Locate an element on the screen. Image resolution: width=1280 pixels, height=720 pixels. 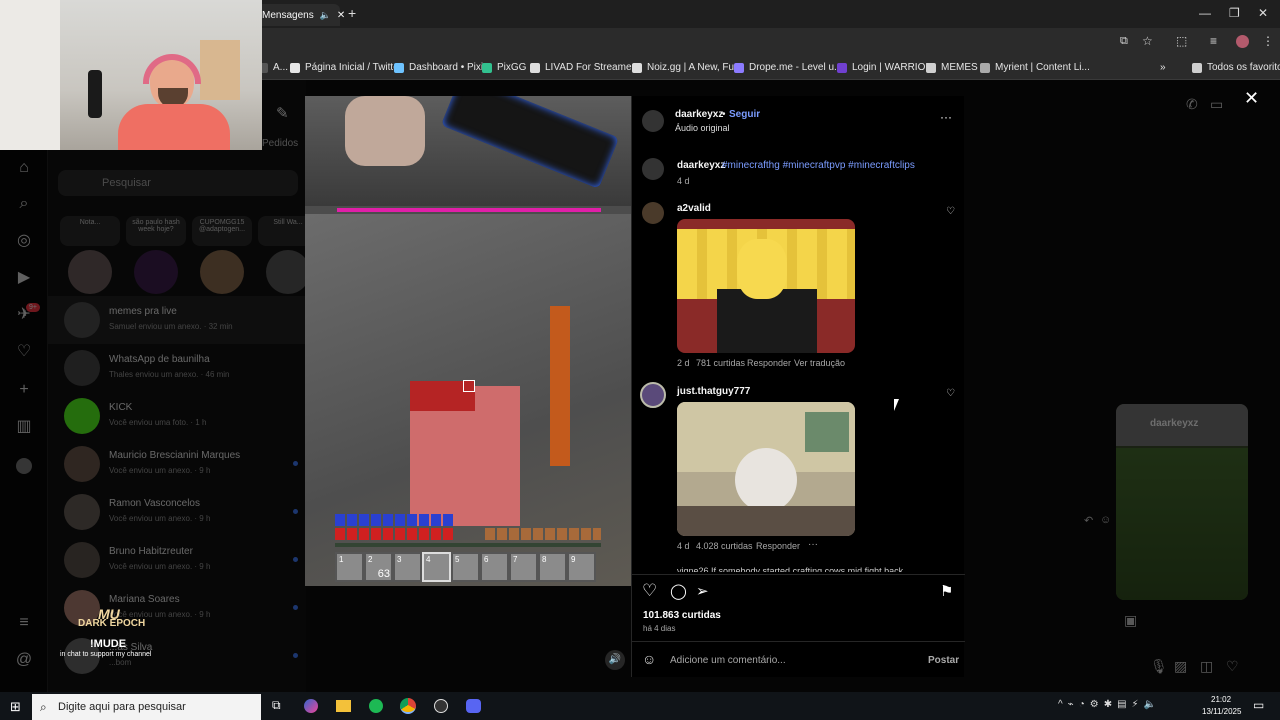
react-icon: ☺ is located at coordinates (1105, 520).